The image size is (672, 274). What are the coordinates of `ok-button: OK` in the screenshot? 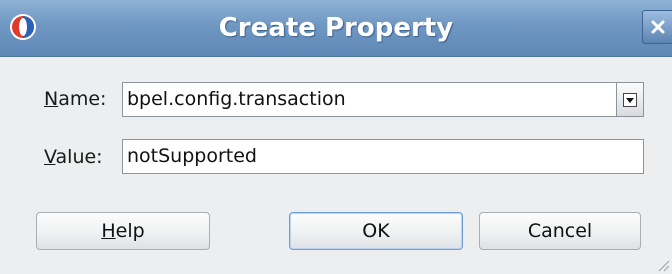 It's located at (376, 231).